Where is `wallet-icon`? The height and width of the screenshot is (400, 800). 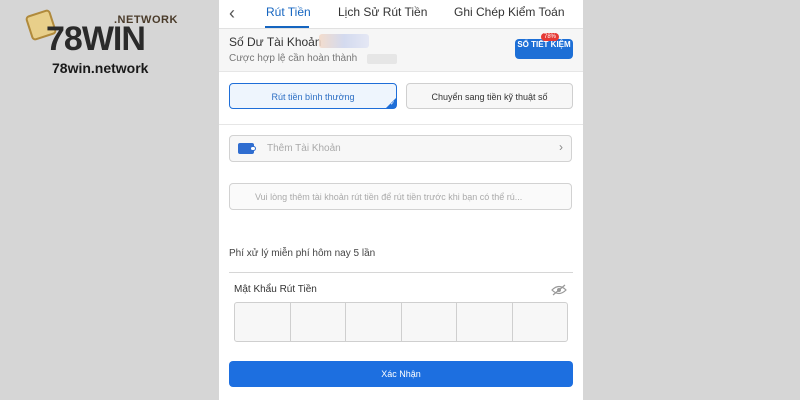
wallet-icon is located at coordinates (247, 148).